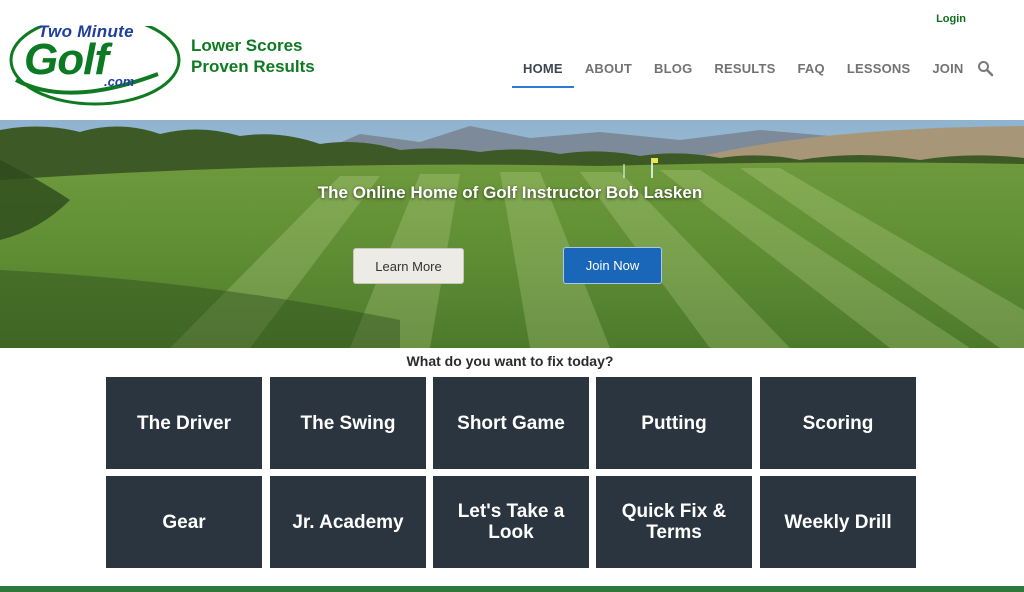  What do you see at coordinates (253, 66) in the screenshot?
I see `tagline-line-2: Proven Results` at bounding box center [253, 66].